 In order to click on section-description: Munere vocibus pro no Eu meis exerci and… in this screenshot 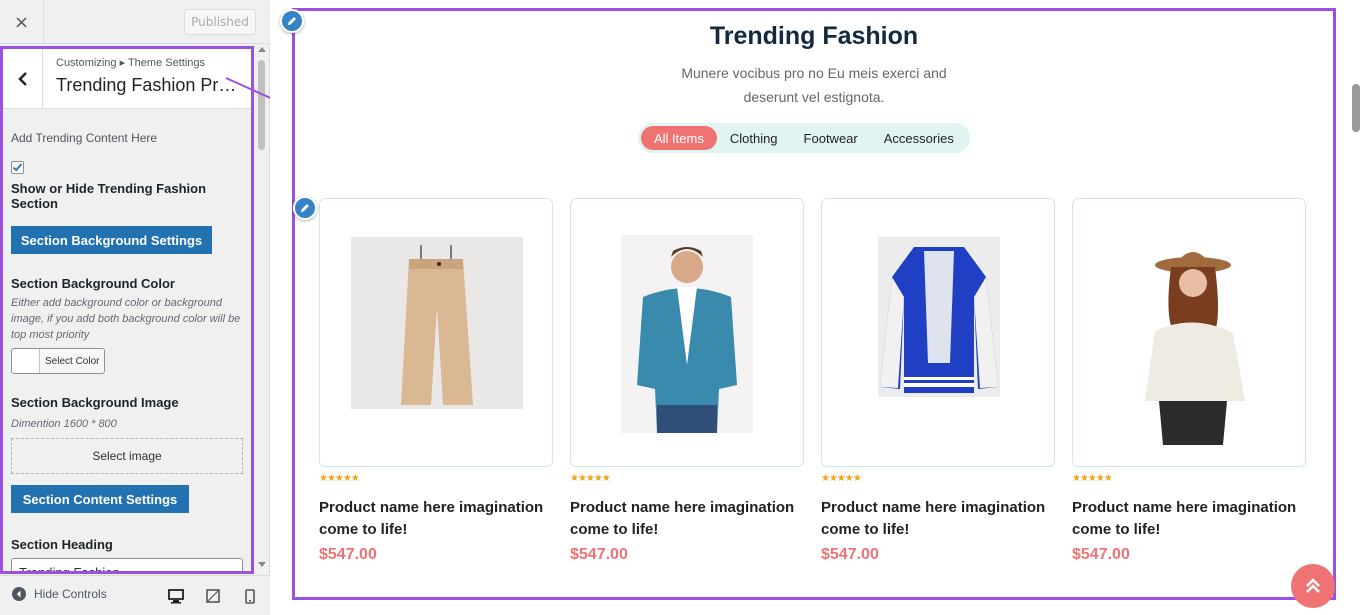, I will do `click(814, 85)`.